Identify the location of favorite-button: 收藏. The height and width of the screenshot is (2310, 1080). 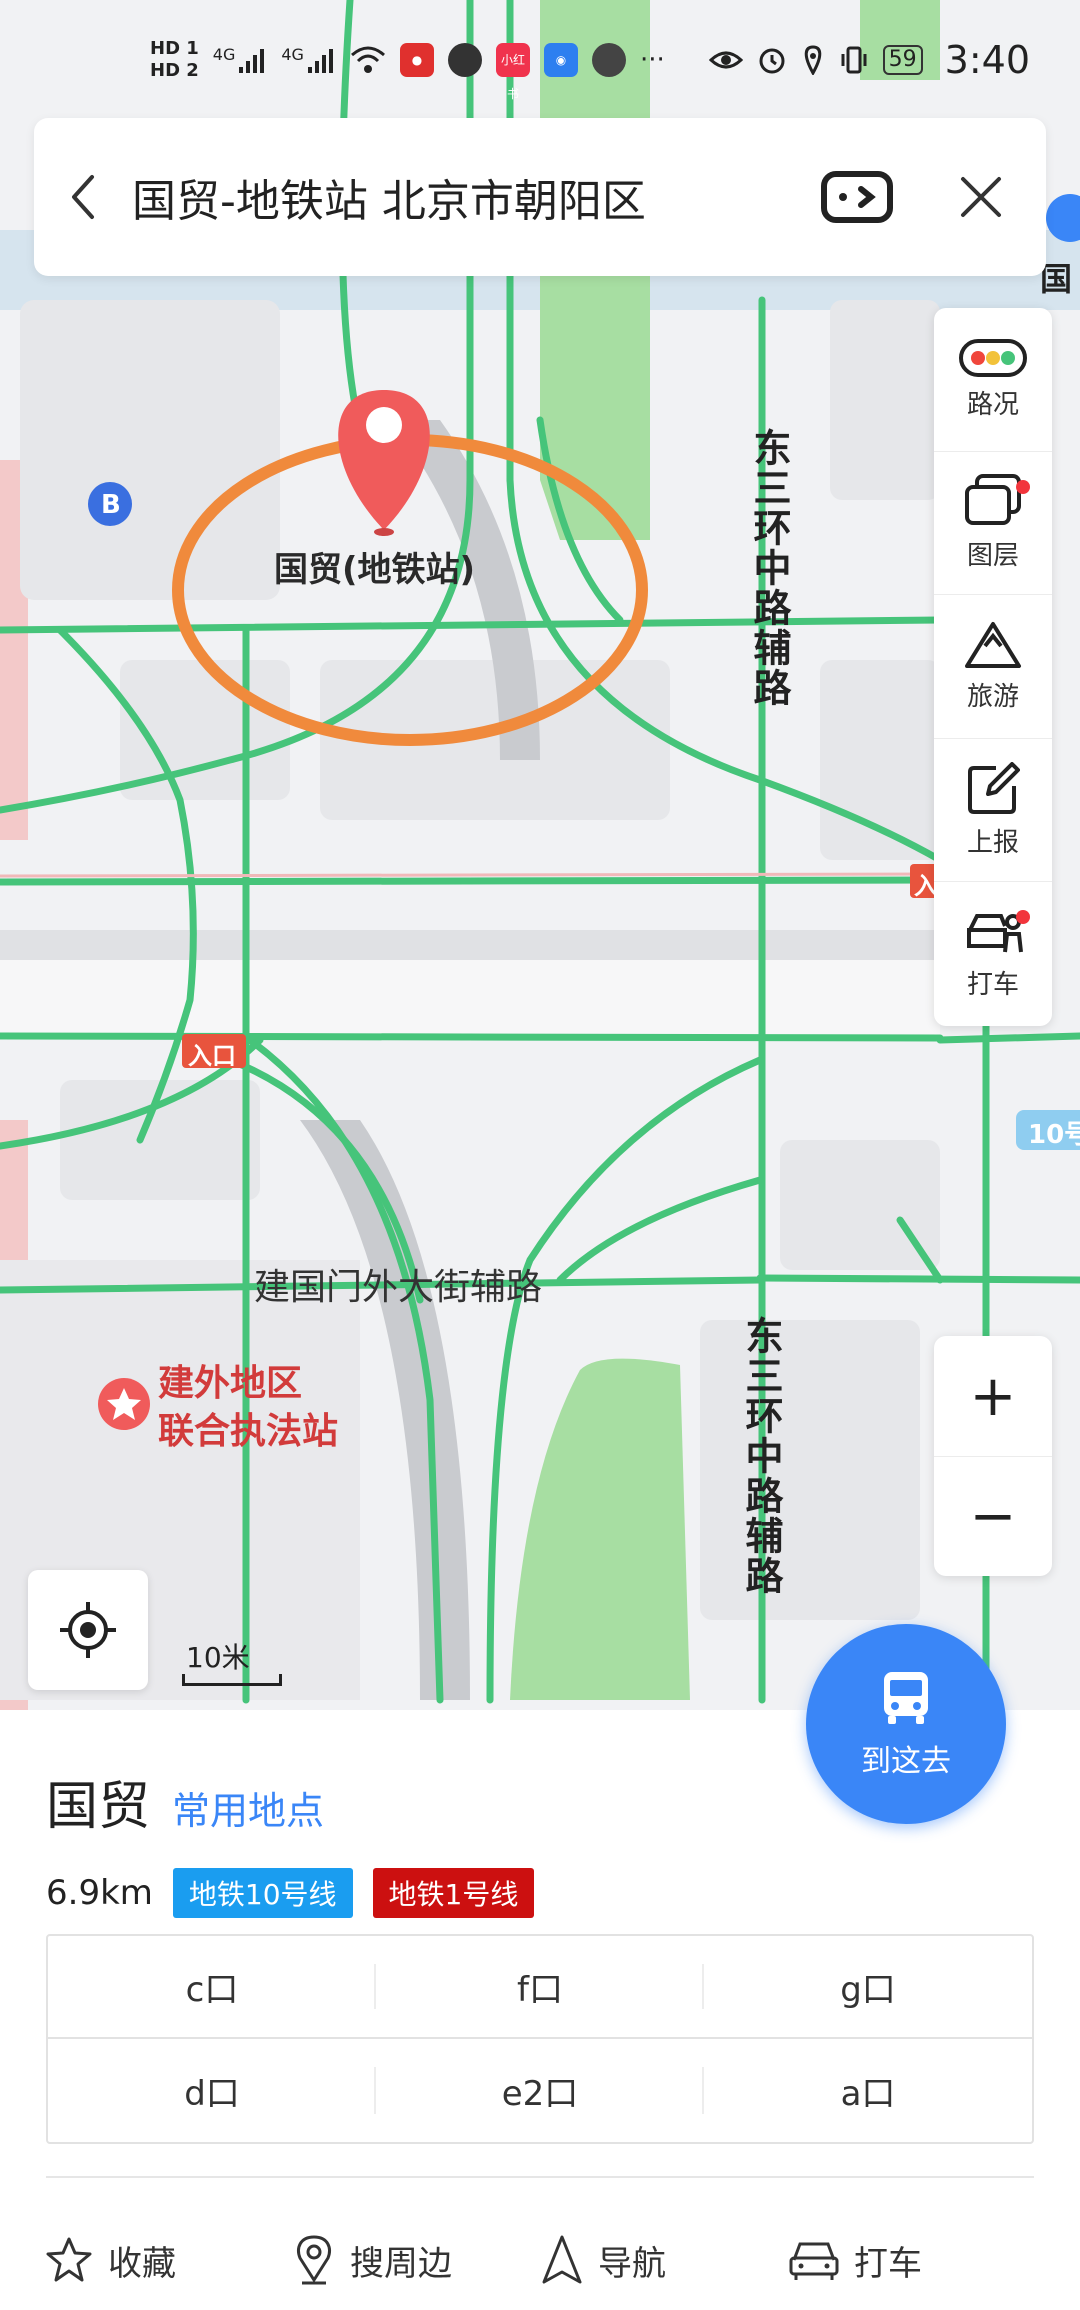
(168, 2260).